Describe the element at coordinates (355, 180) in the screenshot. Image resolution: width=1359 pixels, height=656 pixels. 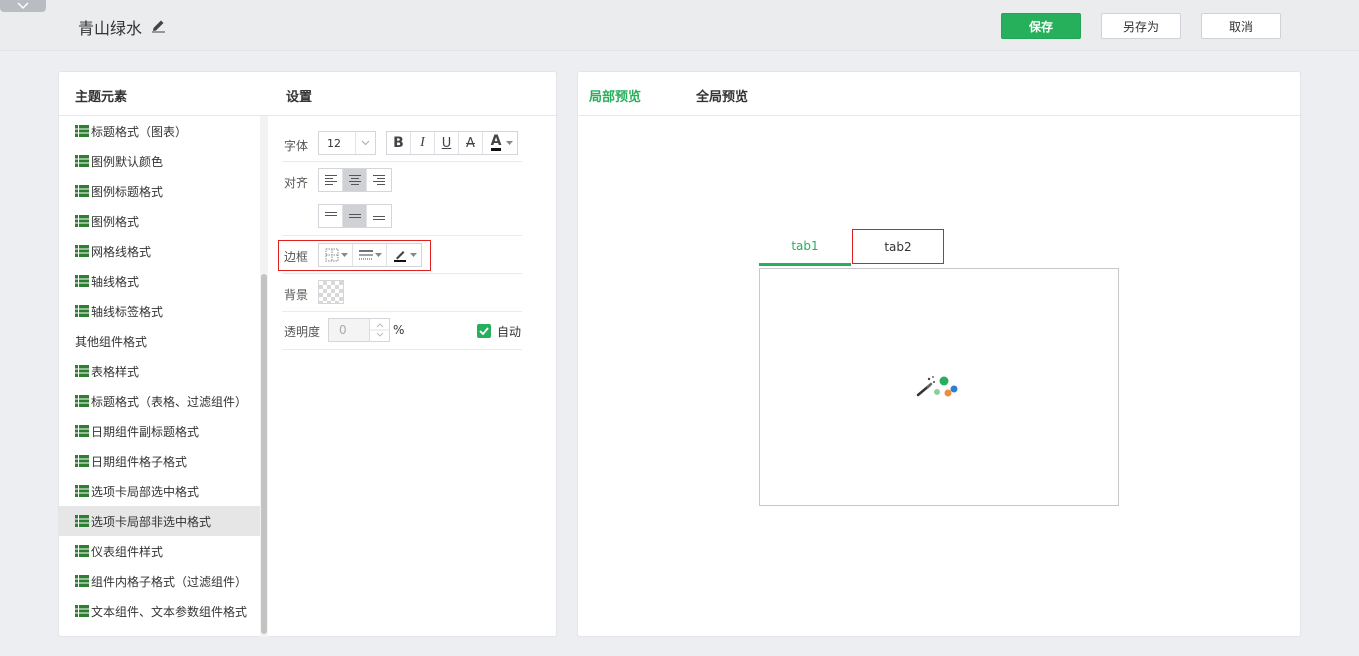
I see `align-center-icon` at that location.